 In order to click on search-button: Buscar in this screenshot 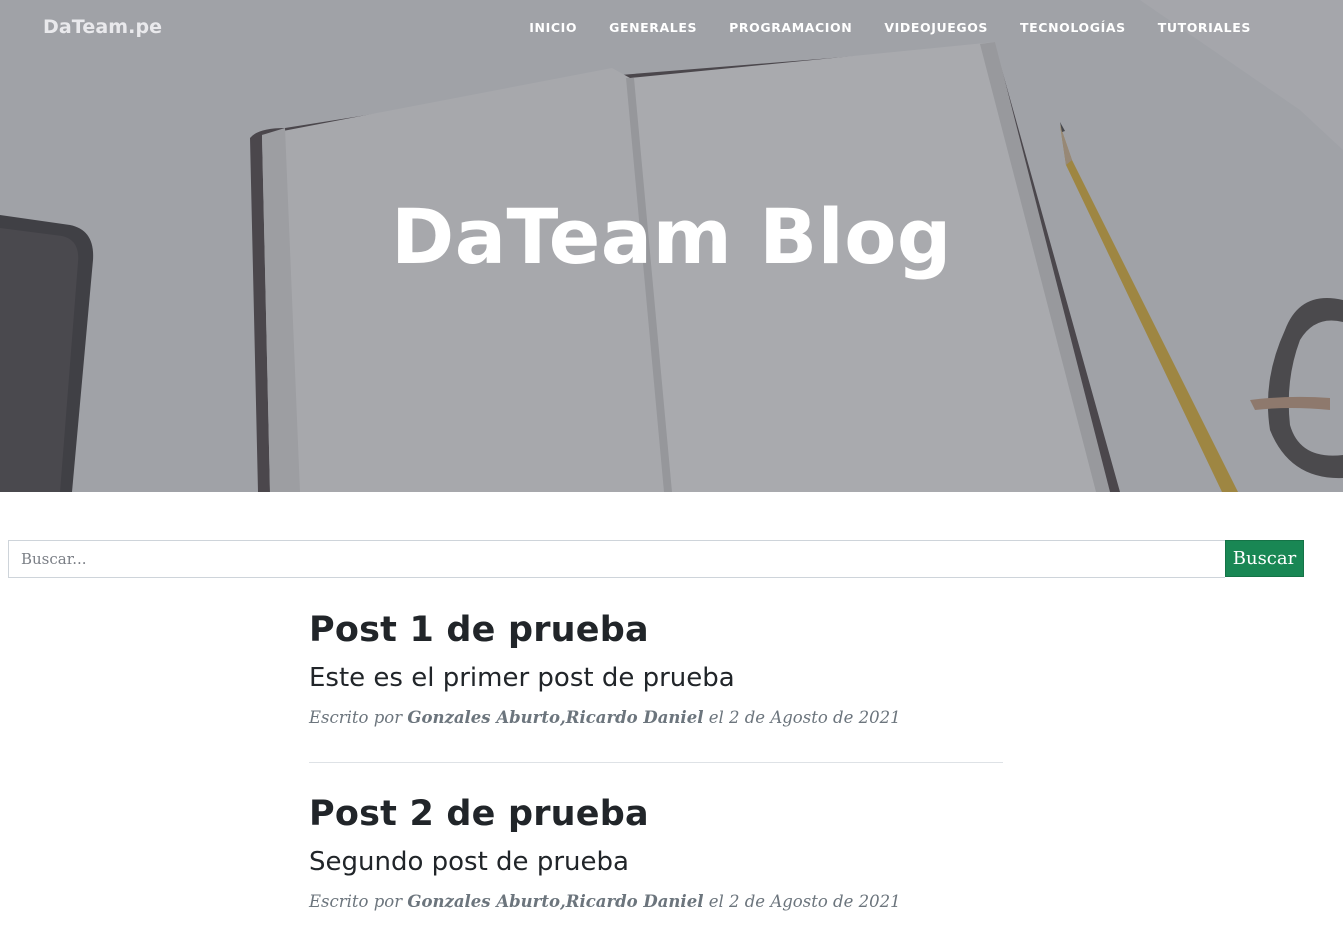, I will do `click(1264, 558)`.